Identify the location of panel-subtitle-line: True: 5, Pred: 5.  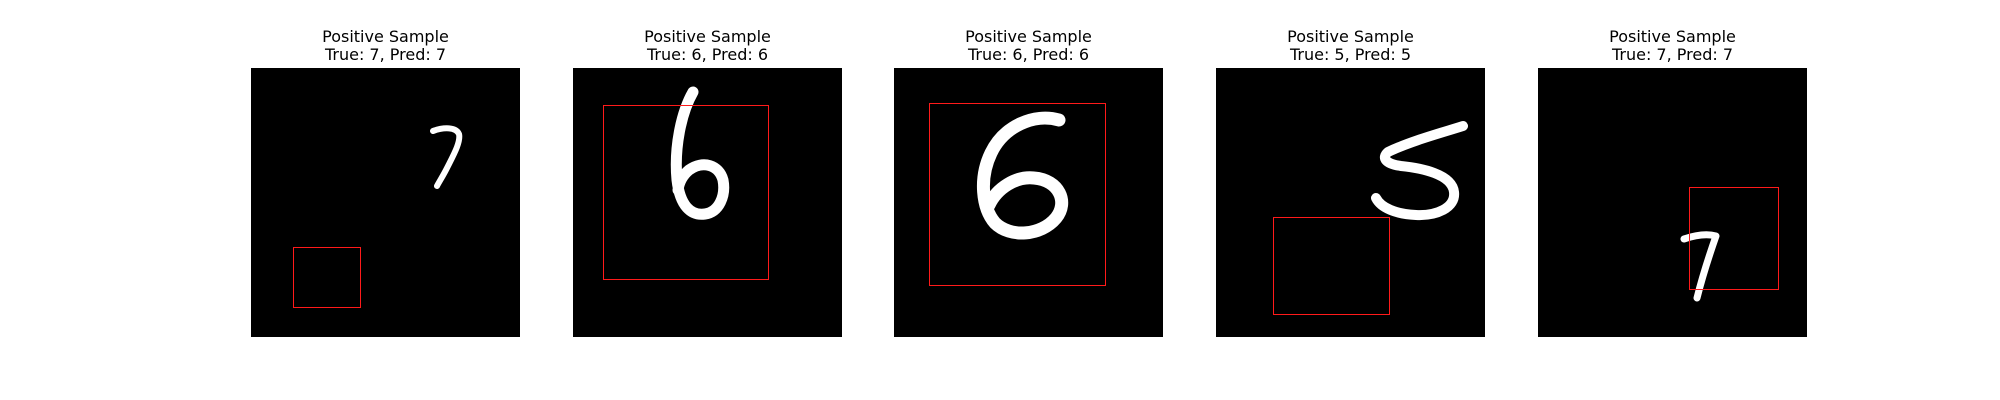
(1350, 54).